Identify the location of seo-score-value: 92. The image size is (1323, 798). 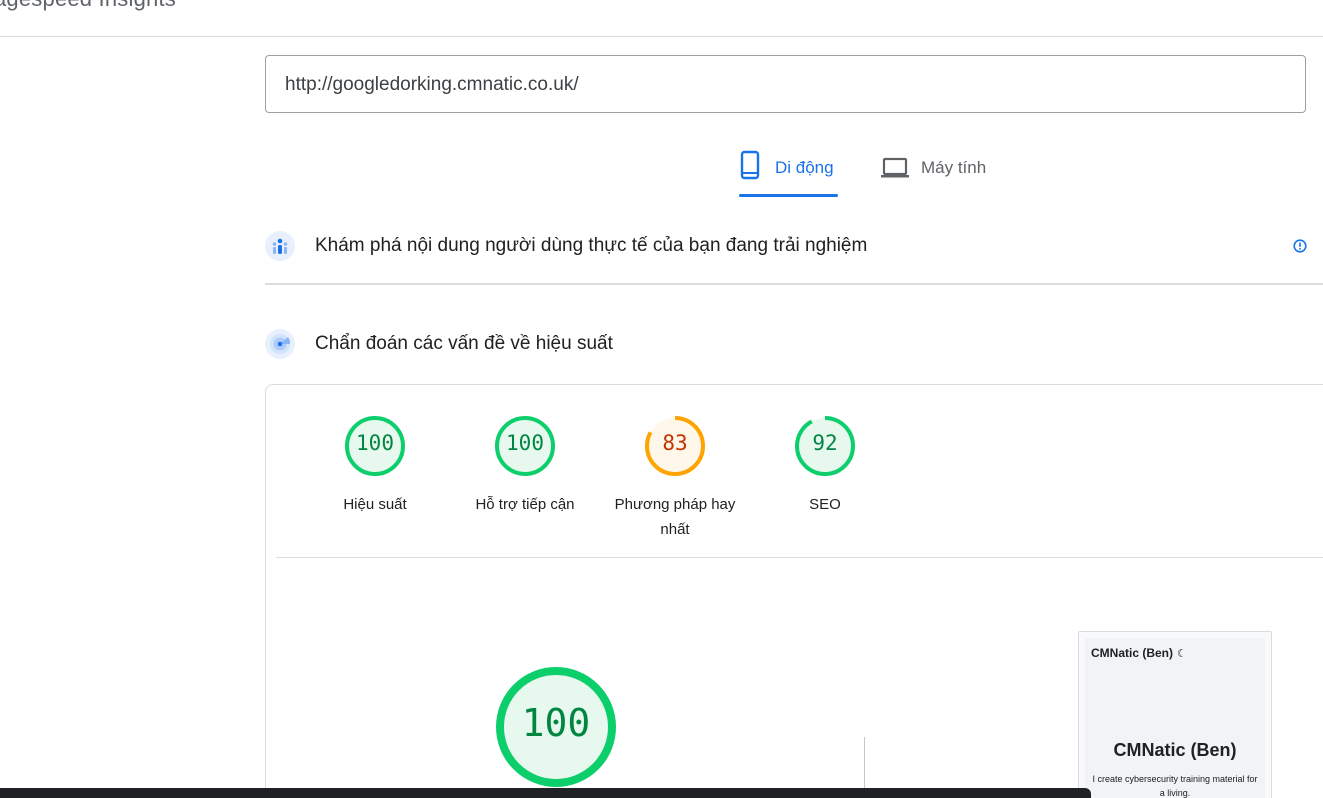
(825, 443).